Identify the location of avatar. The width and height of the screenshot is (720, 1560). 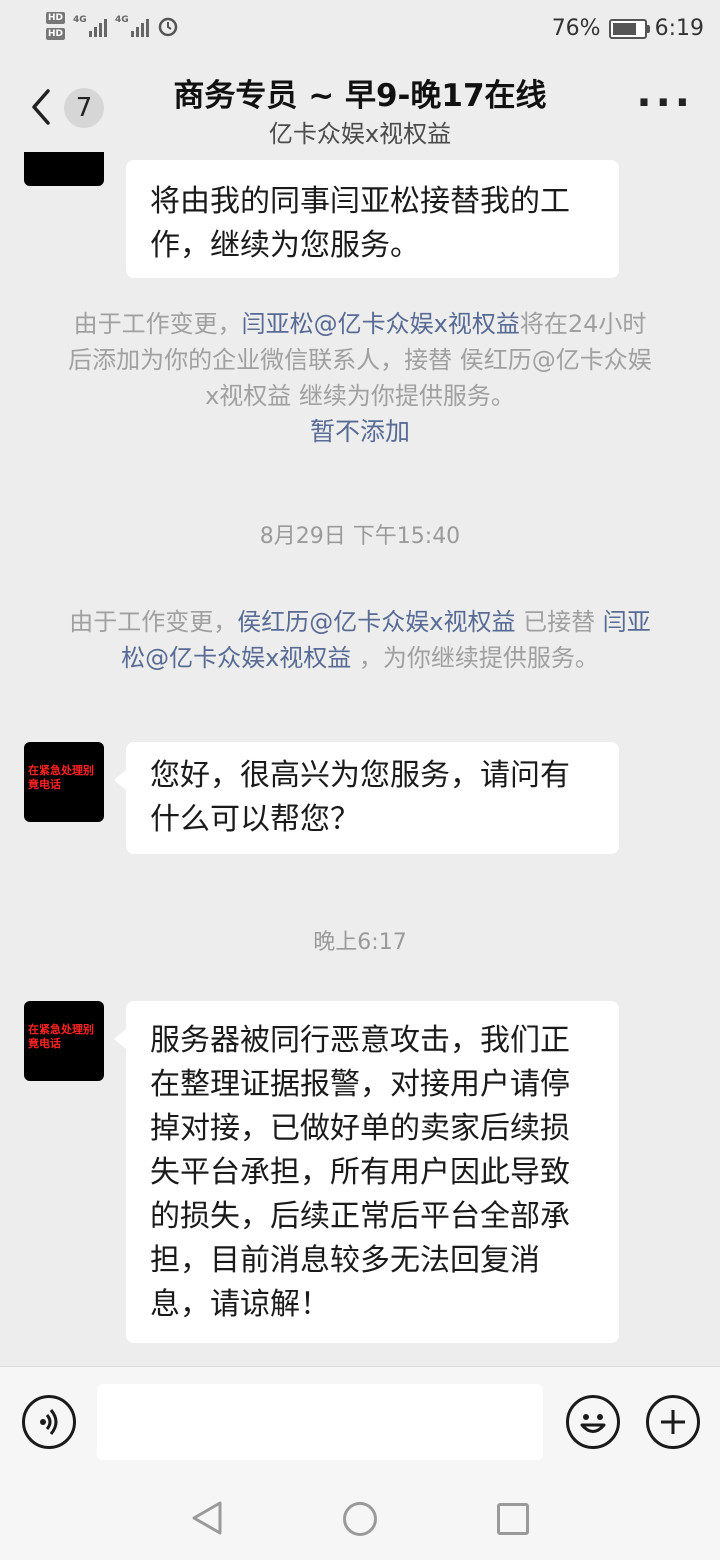
(64, 169).